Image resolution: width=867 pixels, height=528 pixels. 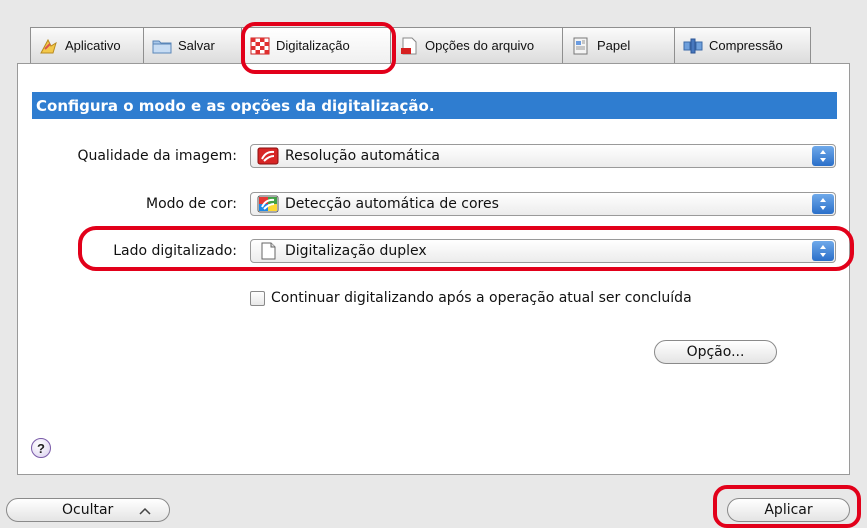 I want to click on paper-icon, so click(x=580, y=45).